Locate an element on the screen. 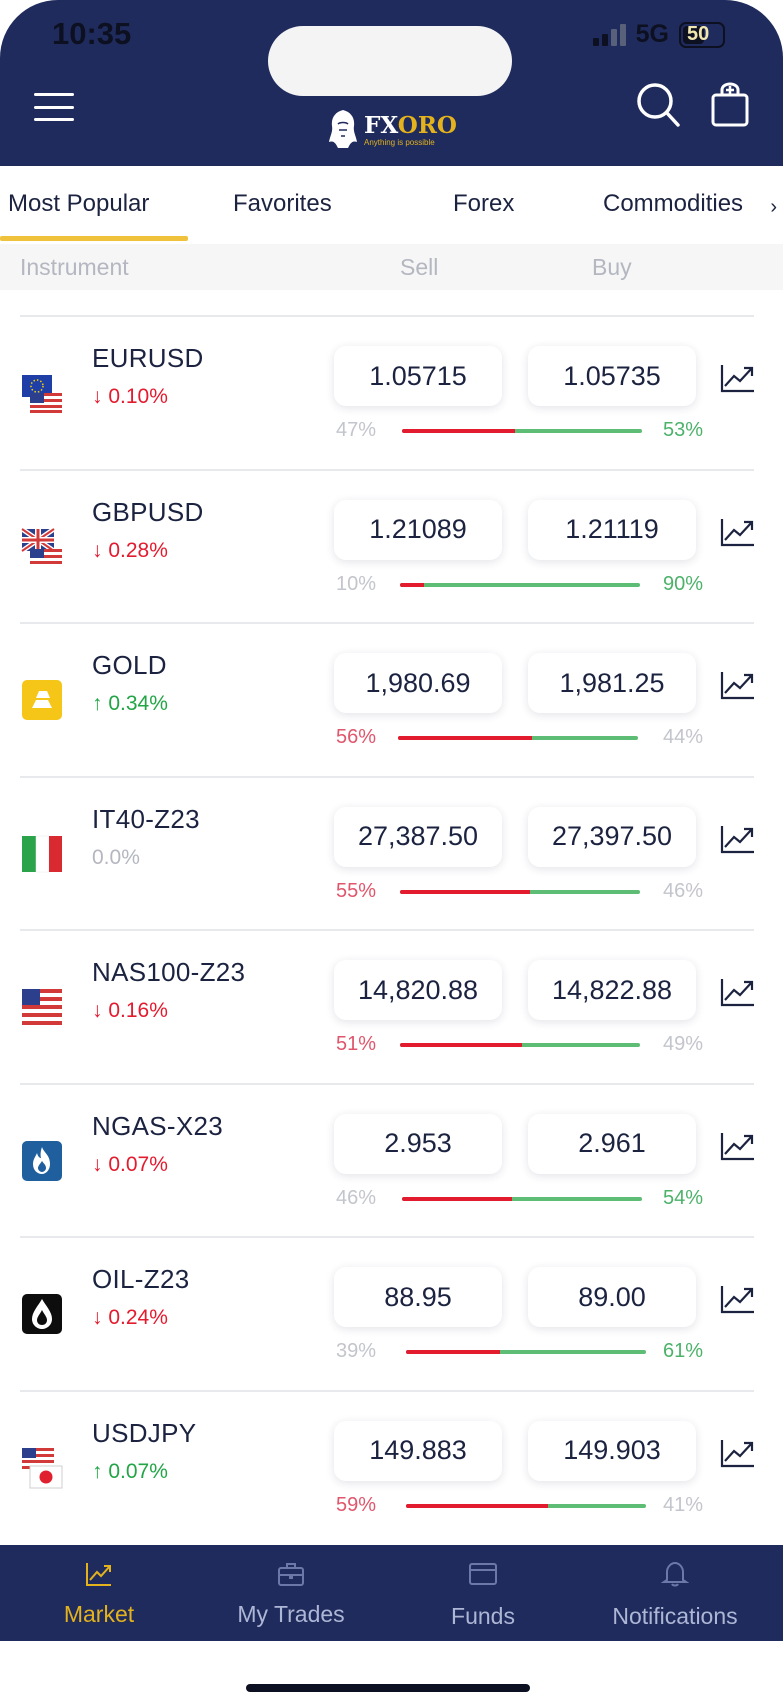 The height and width of the screenshot is (1692, 783). active-tab-indicator is located at coordinates (94, 238).